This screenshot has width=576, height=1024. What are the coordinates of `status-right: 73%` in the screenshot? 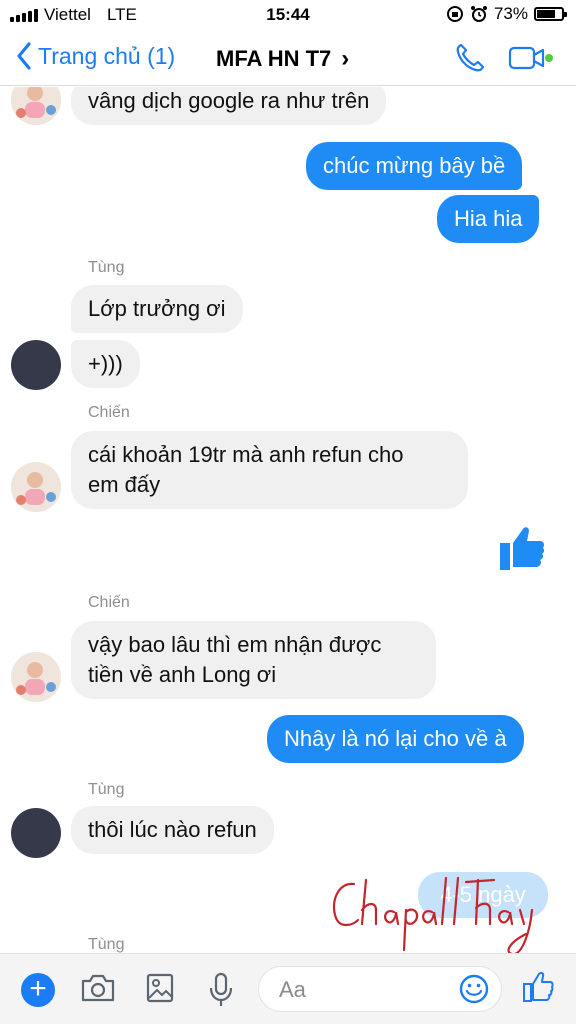 It's located at (506, 14).